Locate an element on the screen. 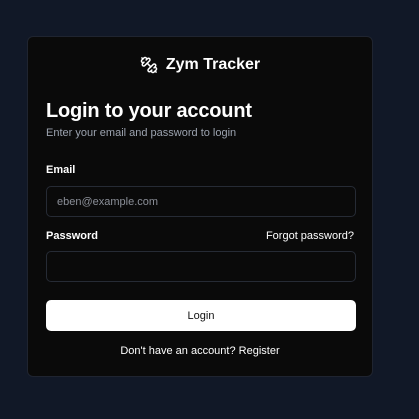 The width and height of the screenshot is (419, 419). page-title: Login to your account is located at coordinates (149, 111).